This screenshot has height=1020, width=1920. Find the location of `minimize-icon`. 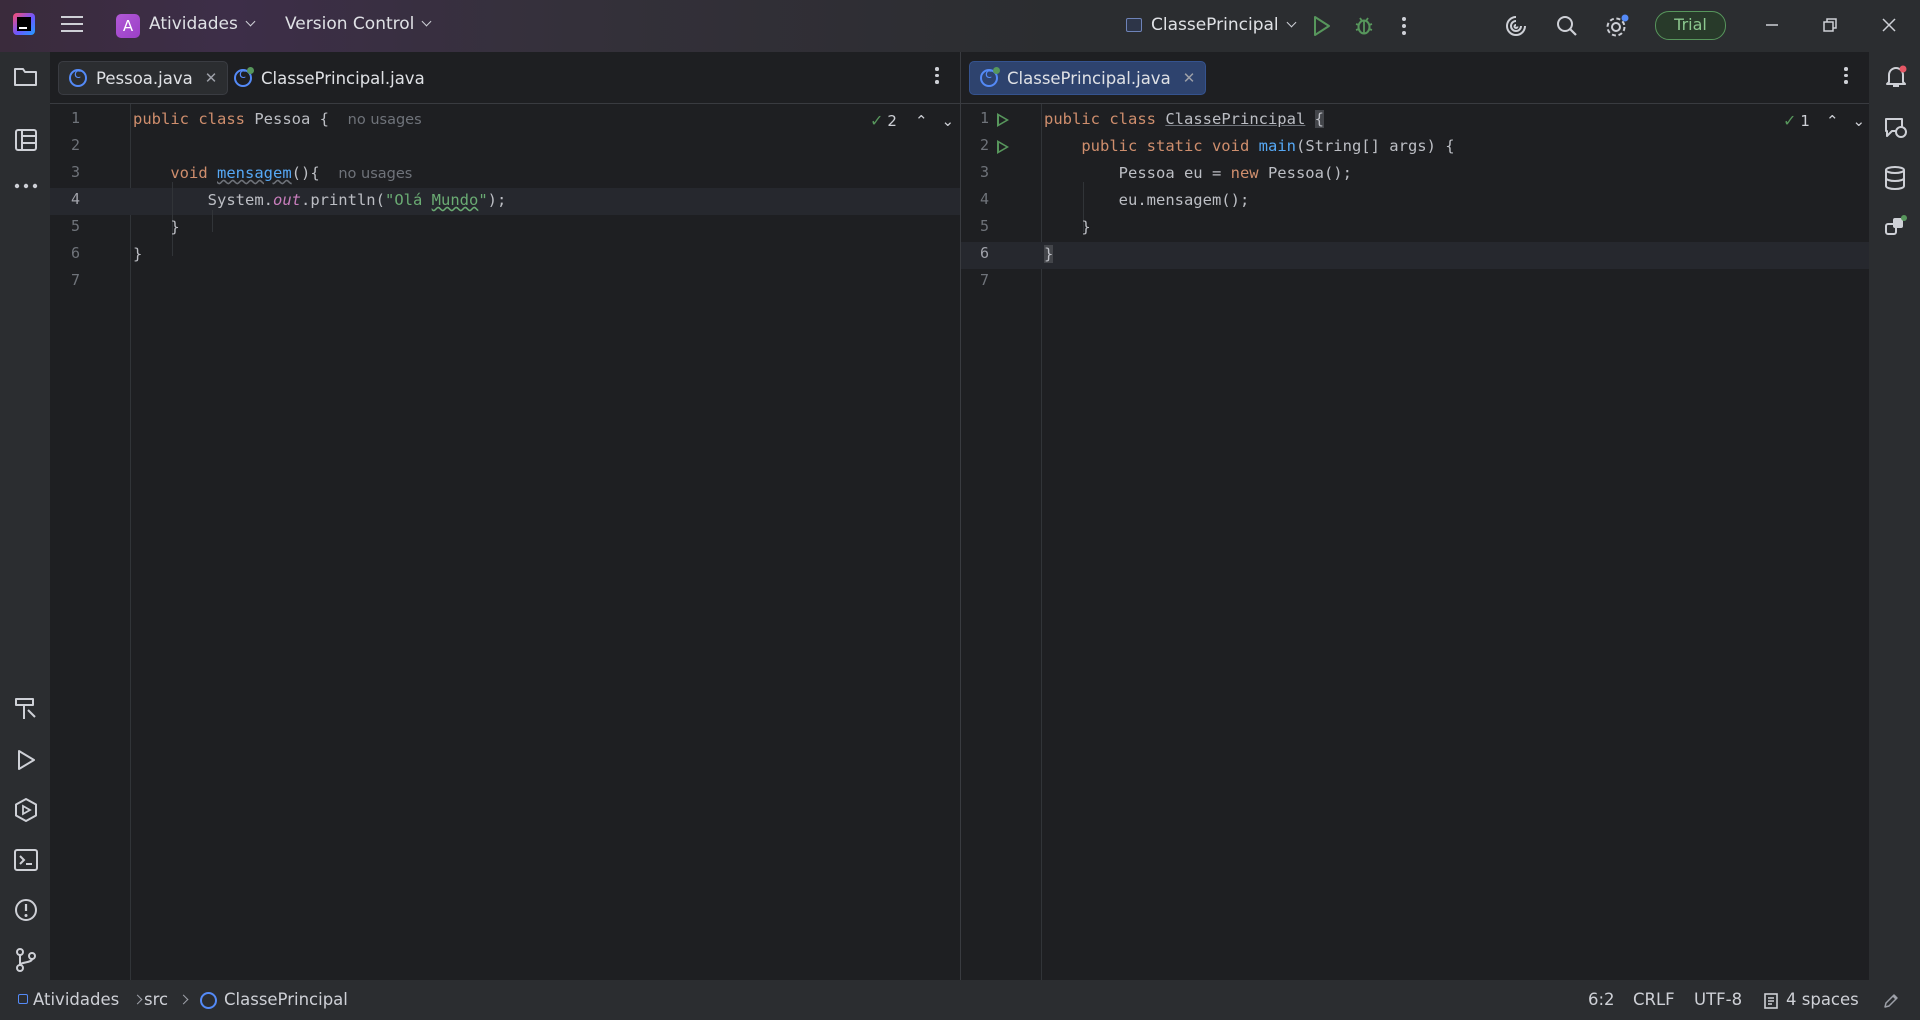

minimize-icon is located at coordinates (1772, 25).